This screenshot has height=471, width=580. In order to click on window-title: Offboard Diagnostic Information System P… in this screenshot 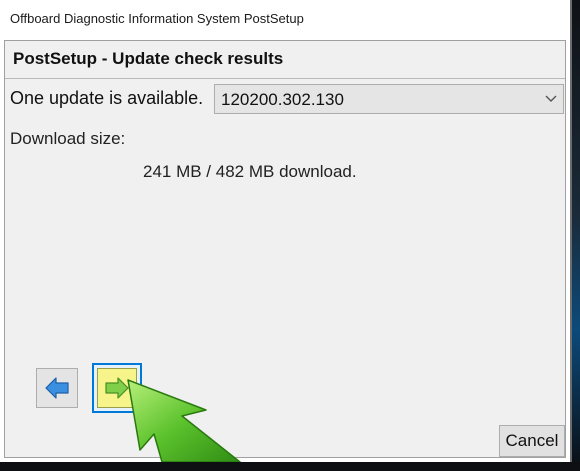, I will do `click(157, 18)`.